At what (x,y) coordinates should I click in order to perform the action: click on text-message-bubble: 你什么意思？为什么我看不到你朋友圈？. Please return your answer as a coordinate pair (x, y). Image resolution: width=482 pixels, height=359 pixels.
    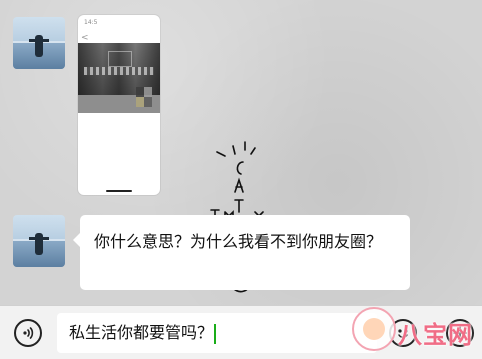
    Looking at the image, I should click on (241, 252).